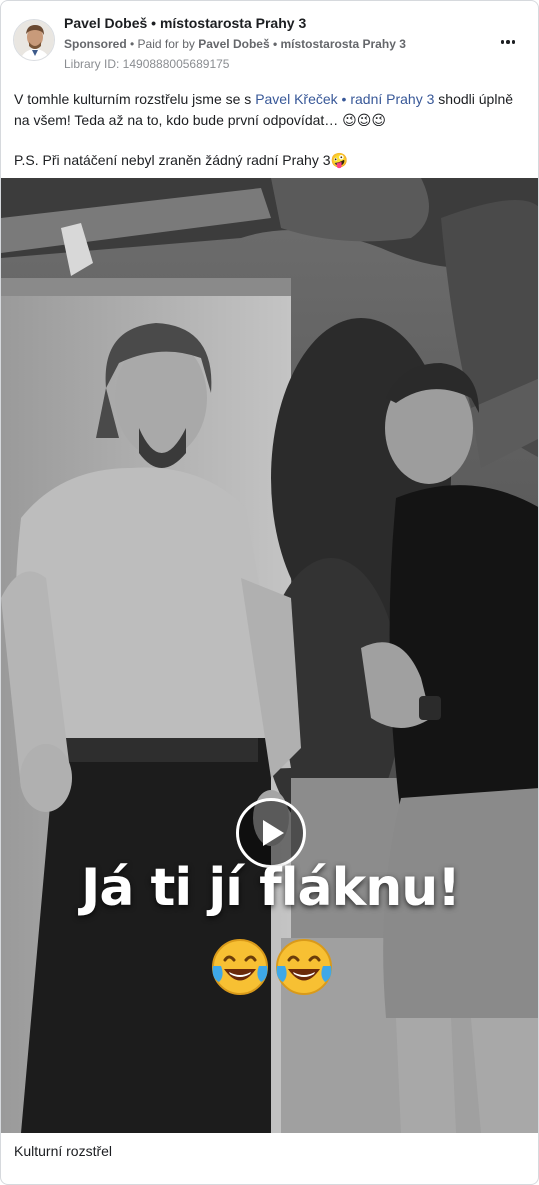 Image resolution: width=539 pixels, height=1185 pixels. What do you see at coordinates (95, 44) in the screenshot?
I see `sponsored-label: Sponsored` at bounding box center [95, 44].